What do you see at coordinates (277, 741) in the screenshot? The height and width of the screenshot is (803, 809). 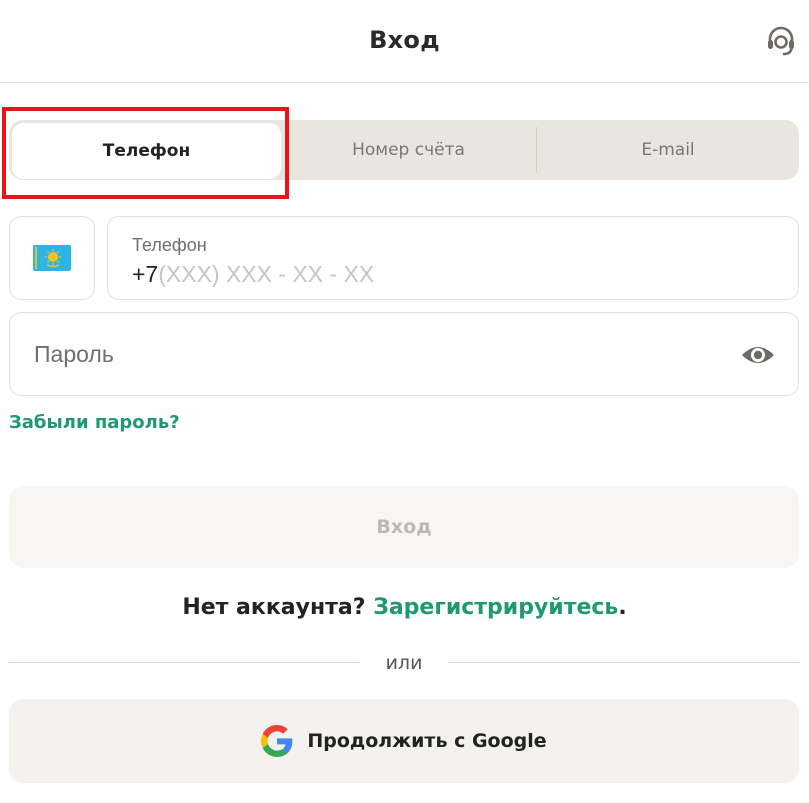 I see `google-icon` at bounding box center [277, 741].